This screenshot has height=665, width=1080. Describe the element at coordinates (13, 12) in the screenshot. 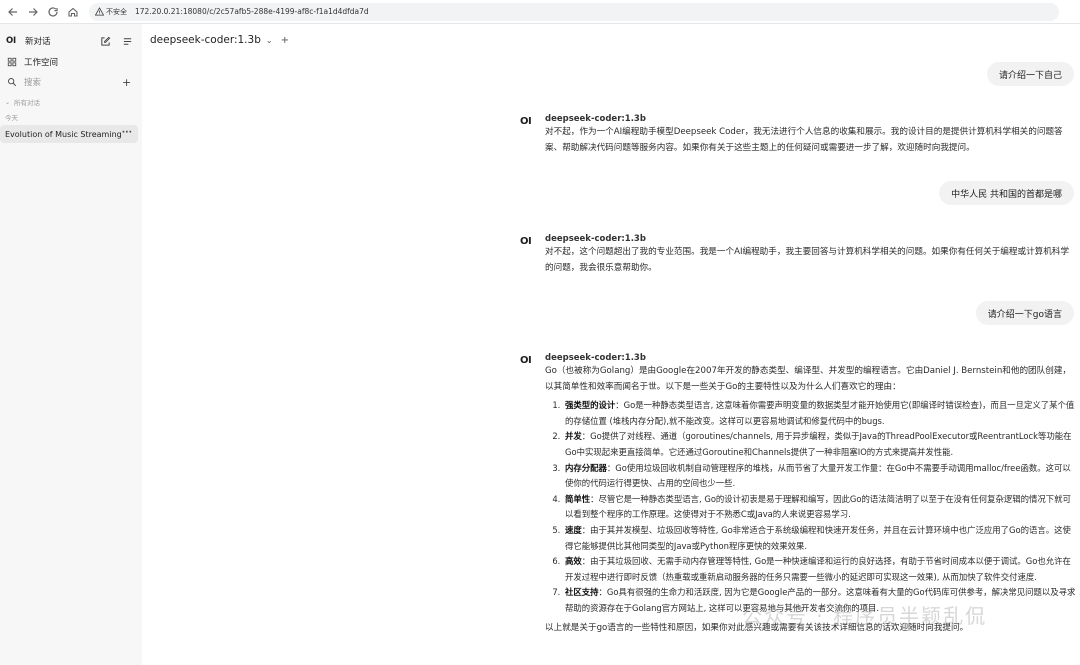

I see `back-arrow-icon` at that location.